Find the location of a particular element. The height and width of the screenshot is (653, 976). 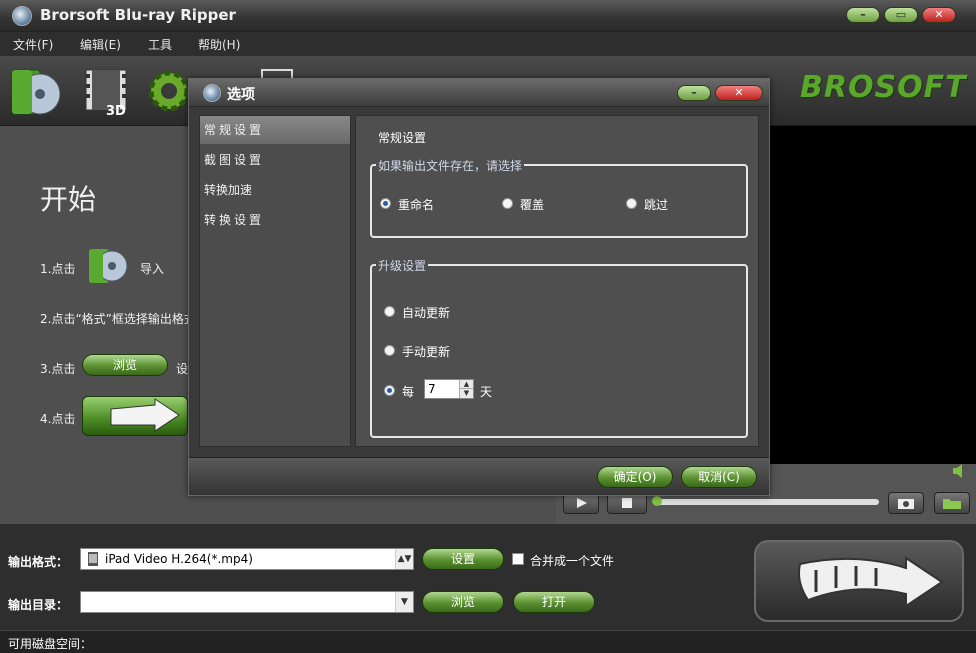

brand-logo: BROSOFT is located at coordinates (883, 87).